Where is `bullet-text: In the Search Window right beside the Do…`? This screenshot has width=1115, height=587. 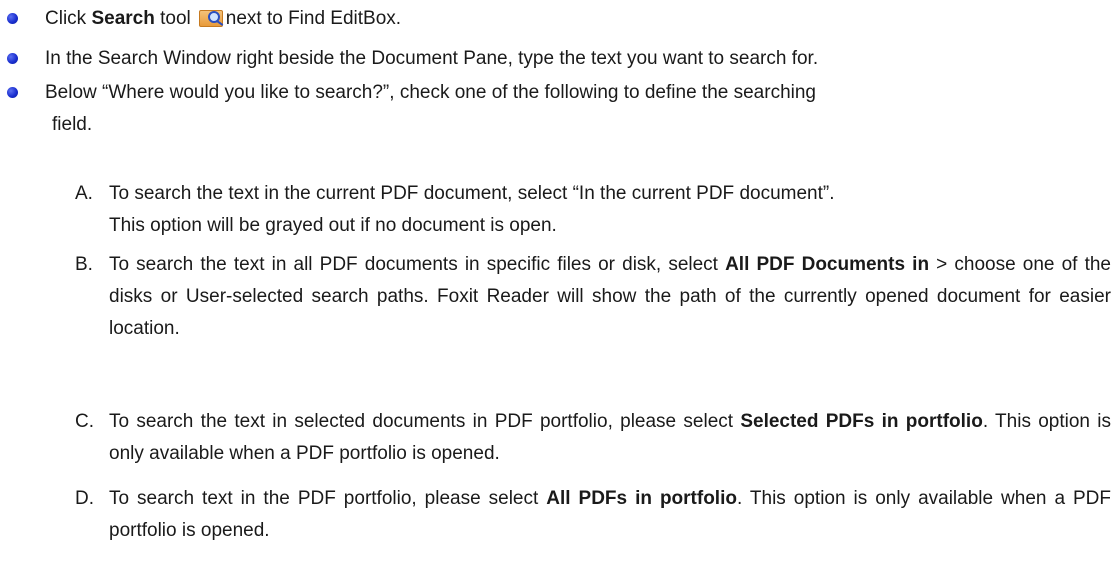
bullet-text: In the Search Window right beside the Do… is located at coordinates (432, 58).